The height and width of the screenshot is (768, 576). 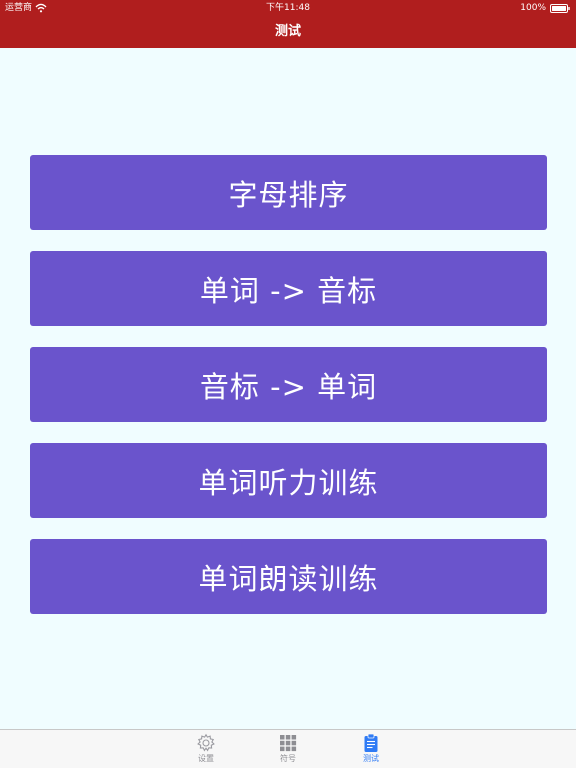 I want to click on tab-settings-label: 设置, so click(x=206, y=758).